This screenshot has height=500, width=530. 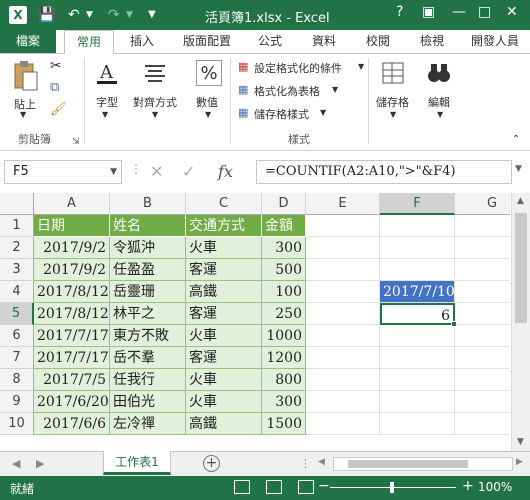 I want to click on undo-icon: ↶, so click(x=74, y=15).